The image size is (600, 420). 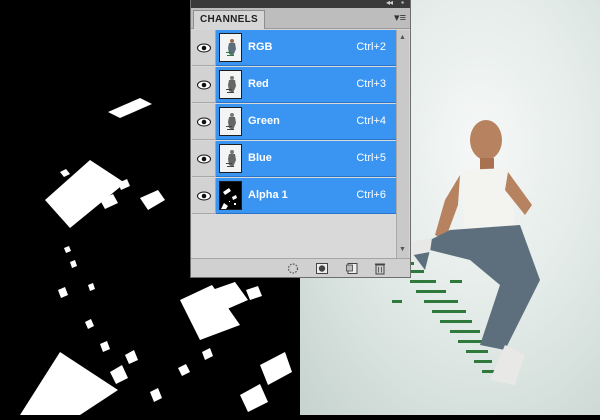 I want to click on panel-menu-icon: ▾≡, so click(x=400, y=18).